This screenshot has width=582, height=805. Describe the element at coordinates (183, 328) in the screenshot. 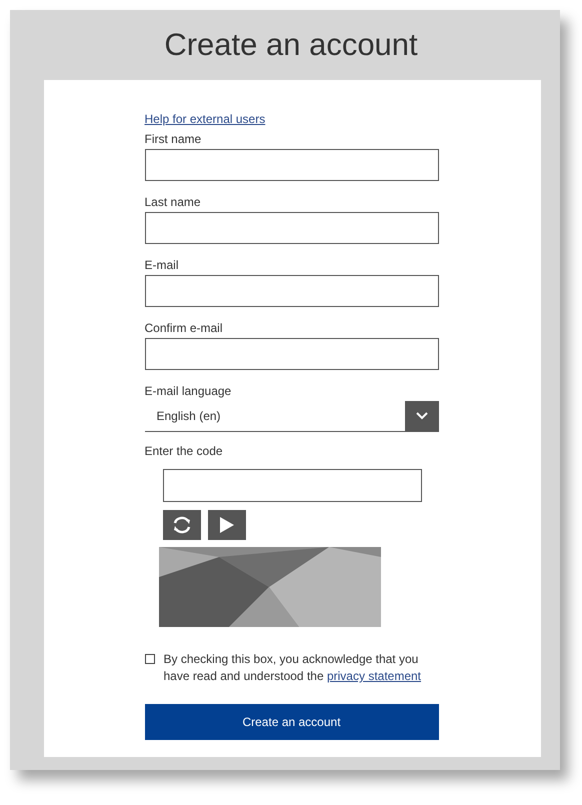

I see `field-label: Confirm e-mail` at that location.